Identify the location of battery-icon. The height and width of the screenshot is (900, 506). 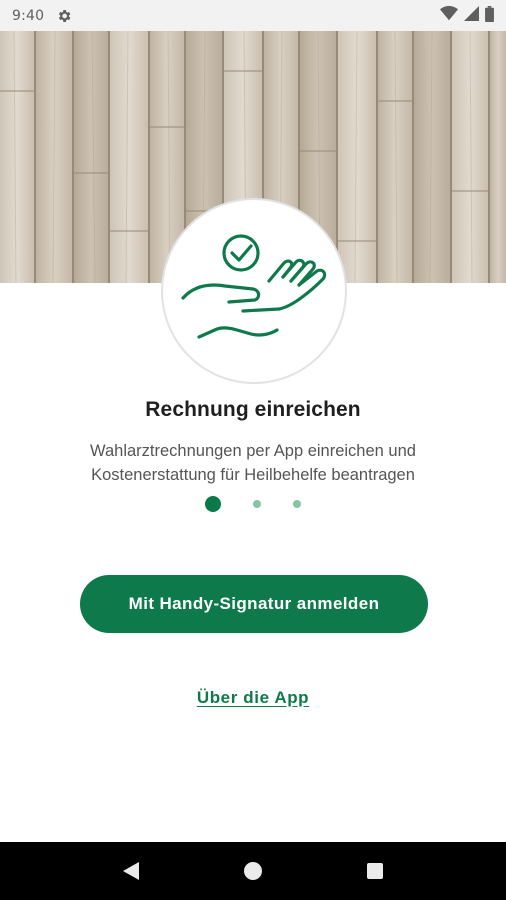
(489, 15).